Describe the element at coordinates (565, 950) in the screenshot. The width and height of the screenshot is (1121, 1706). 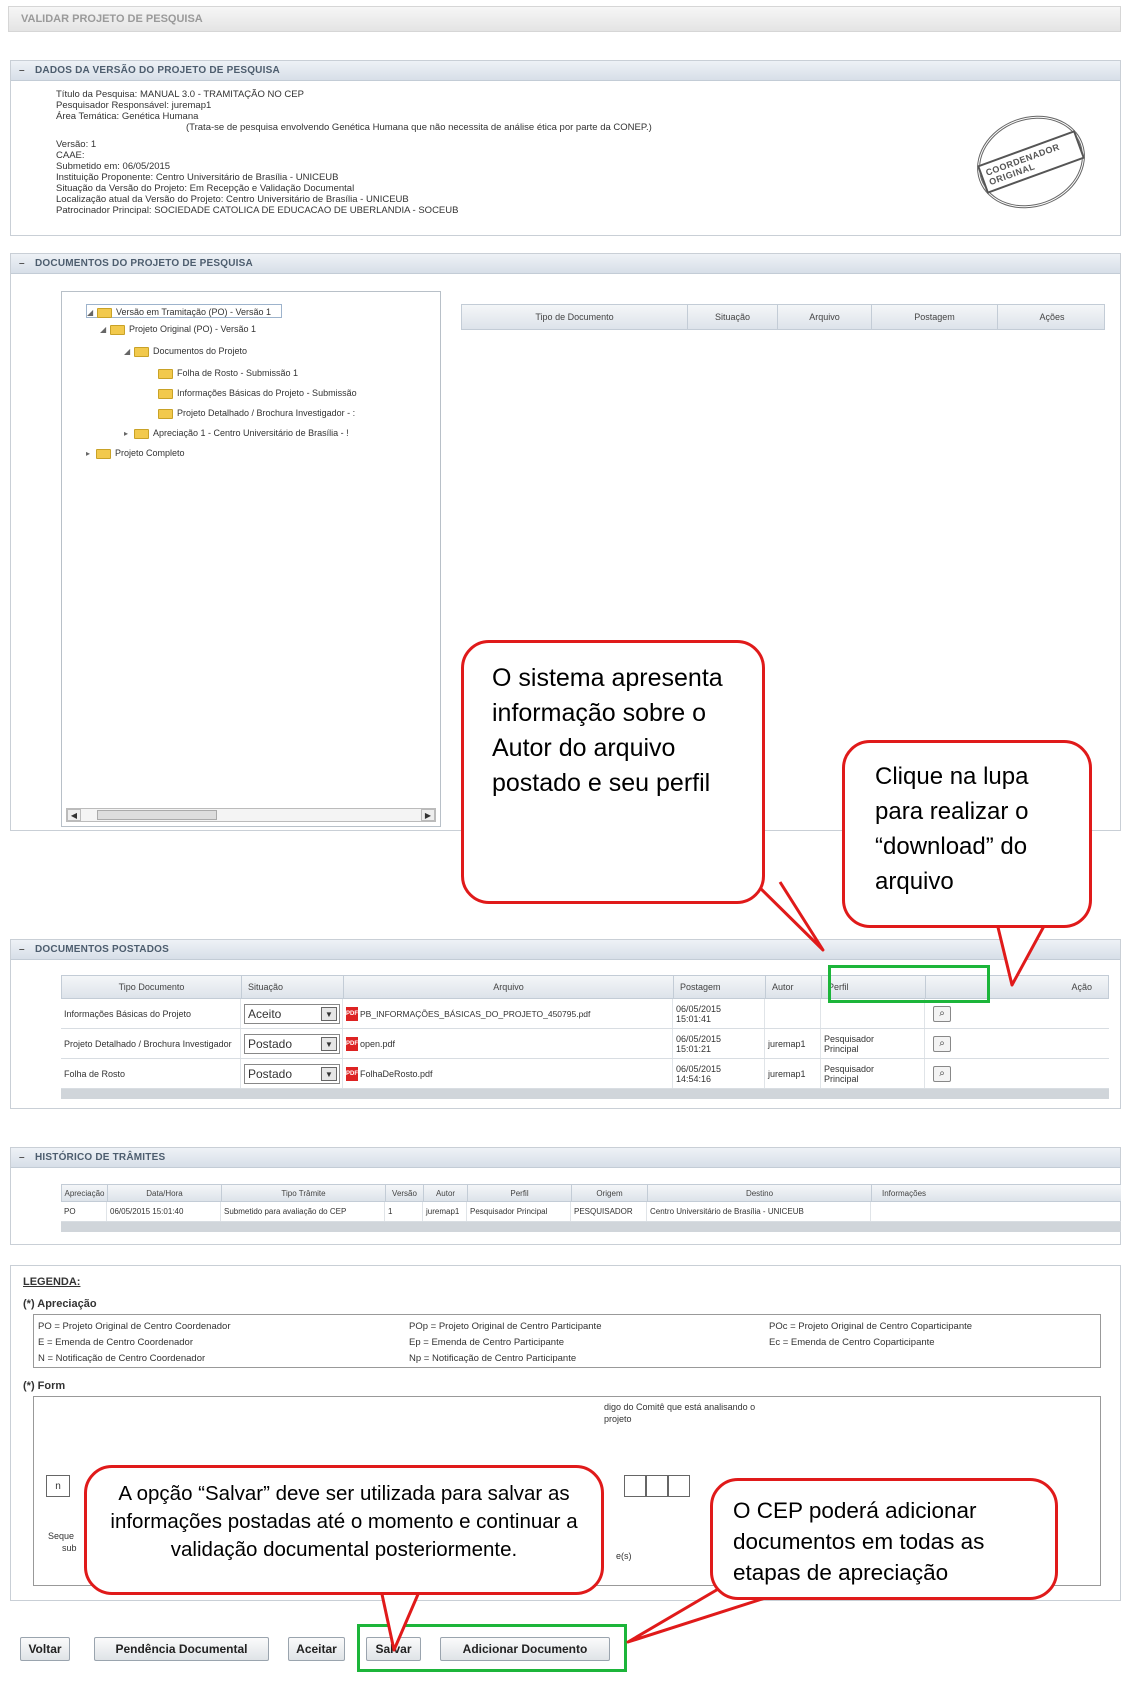
I see `postados-panel-header: – DOCUMENTOS POSTADOS` at that location.